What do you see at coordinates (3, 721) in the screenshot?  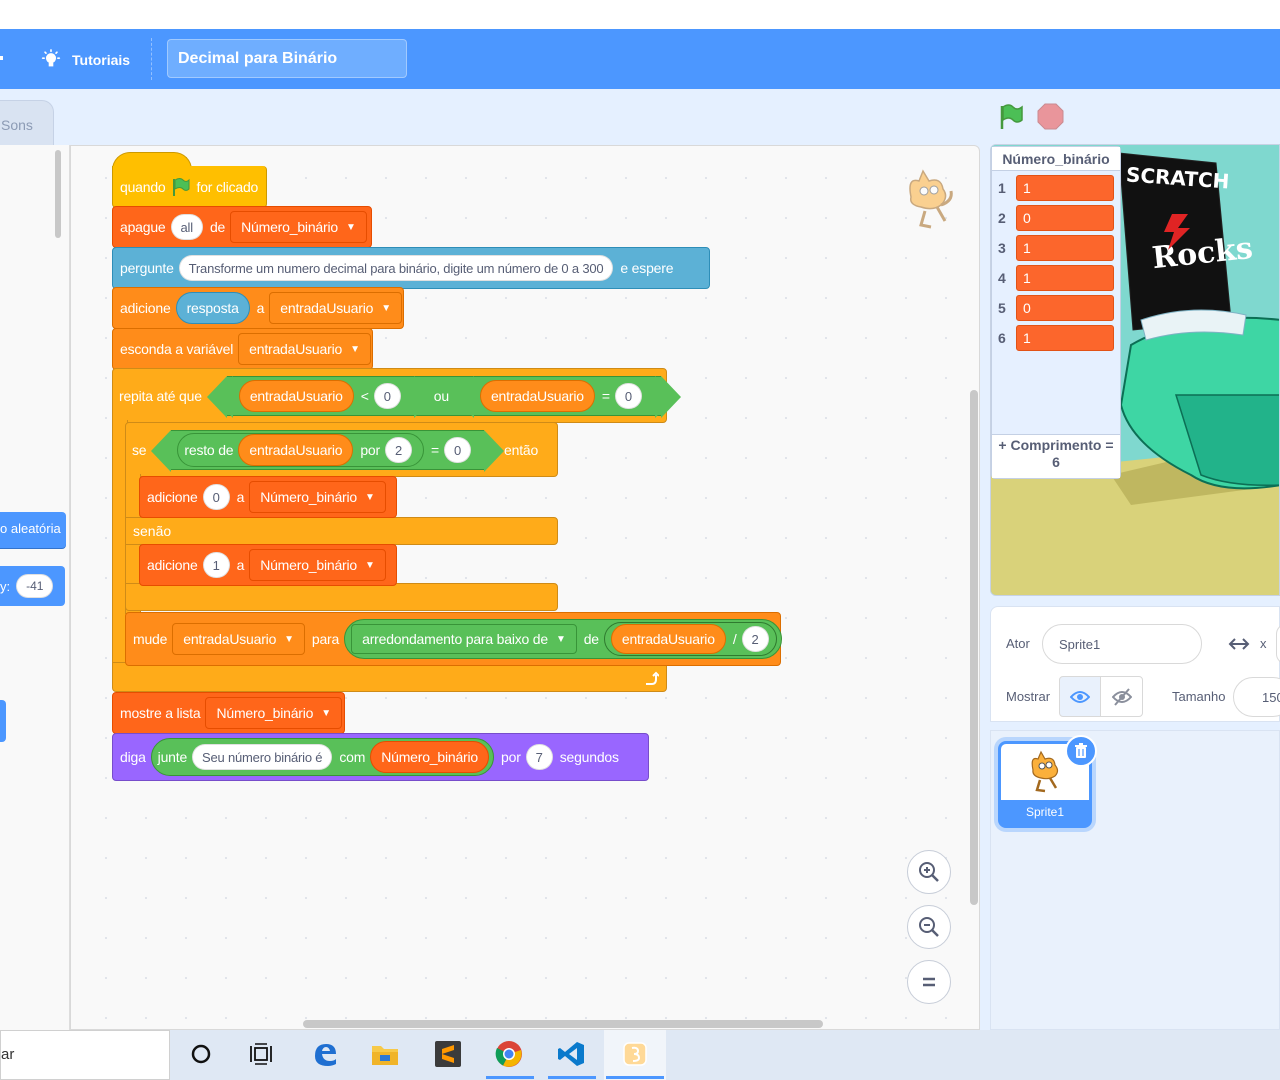 I see `palette-motion-block-edge` at bounding box center [3, 721].